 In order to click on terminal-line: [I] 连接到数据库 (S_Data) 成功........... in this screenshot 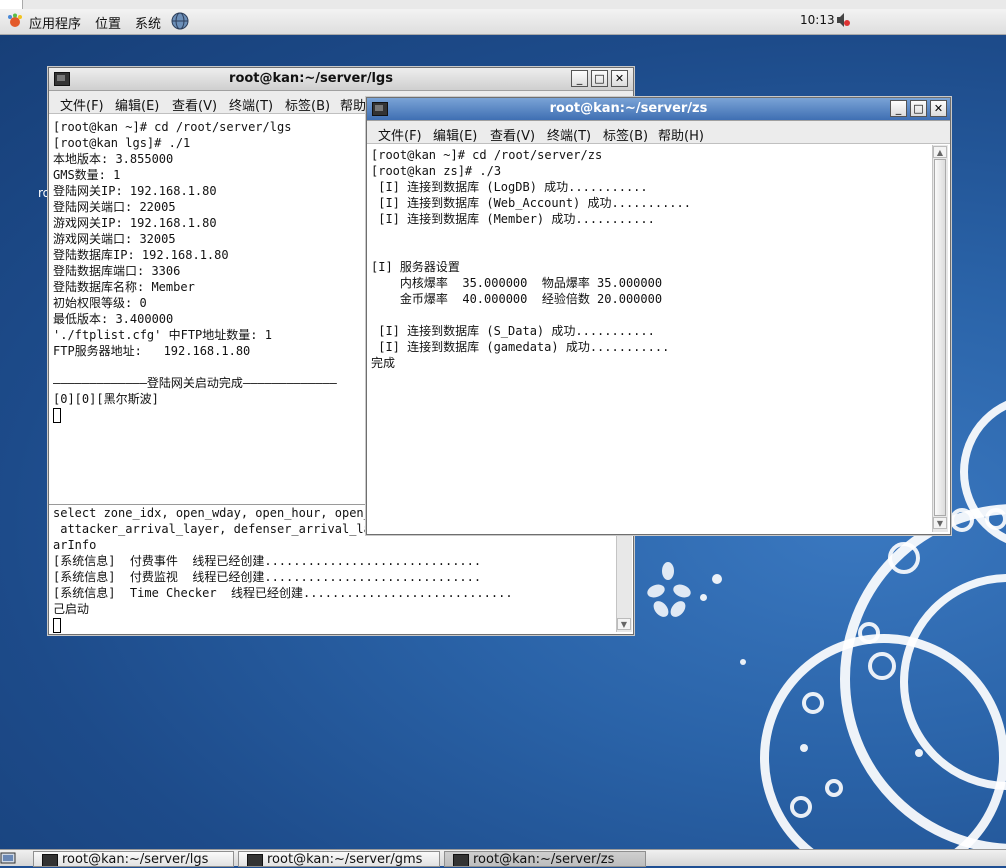, I will do `click(513, 331)`.